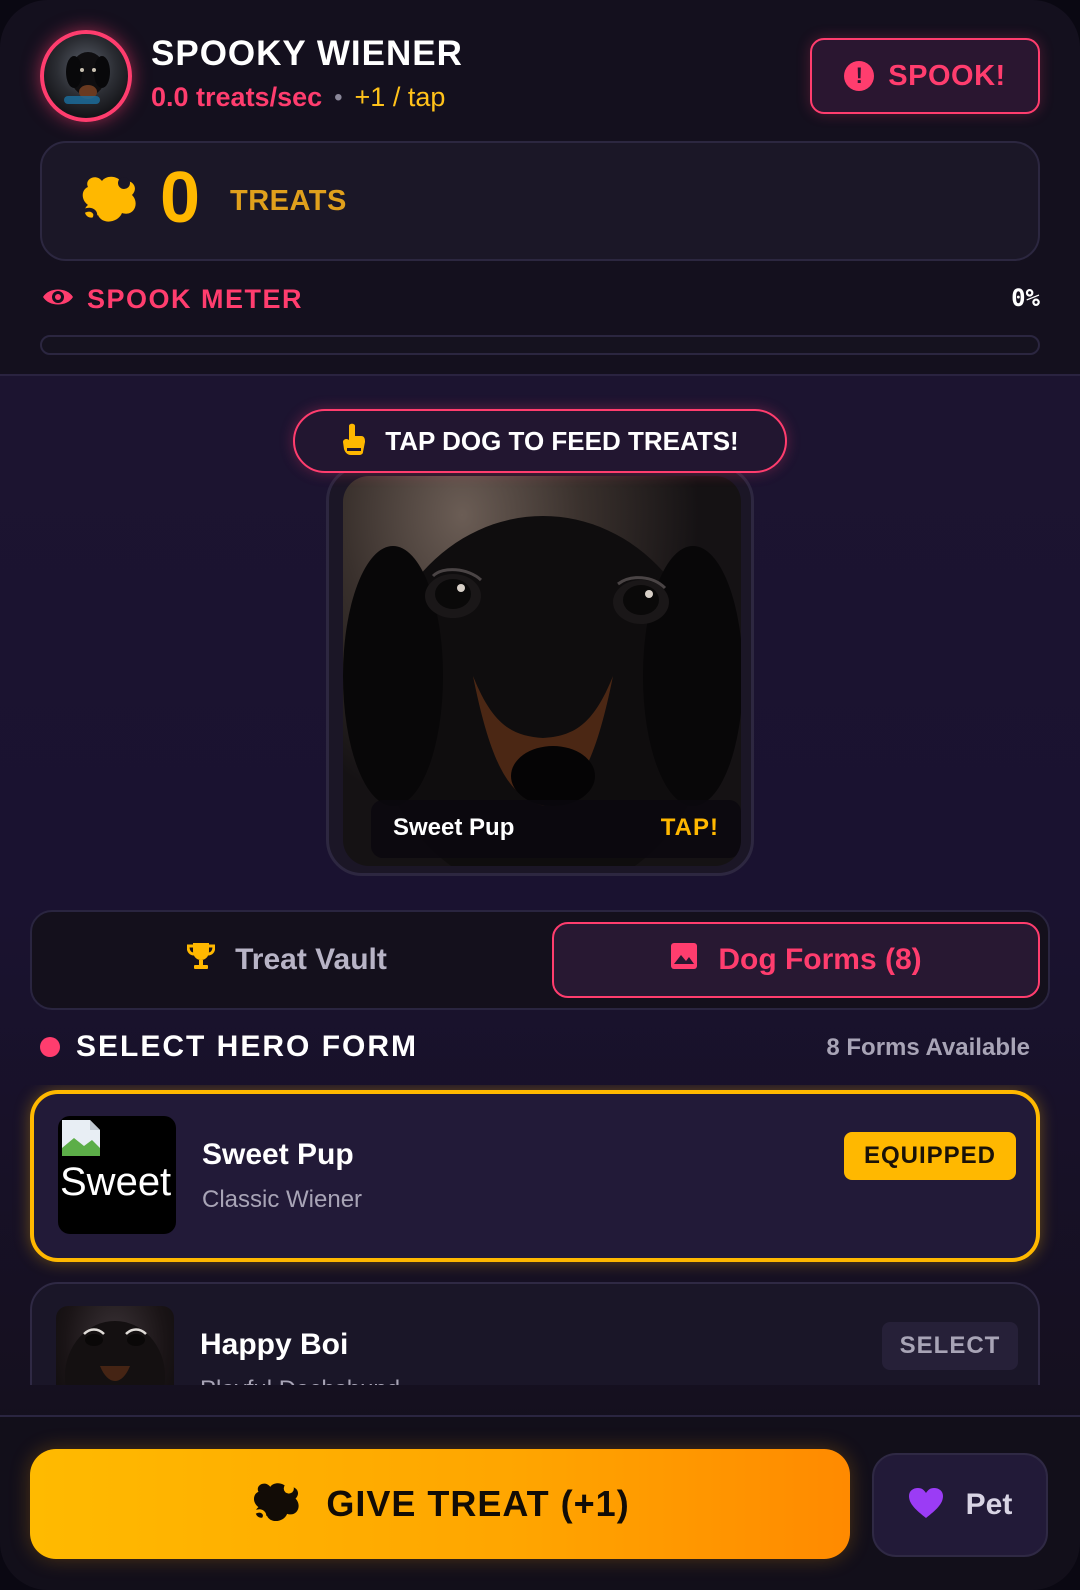 The height and width of the screenshot is (1590, 1080). I want to click on form-thumbnail, so click(115, 1345).